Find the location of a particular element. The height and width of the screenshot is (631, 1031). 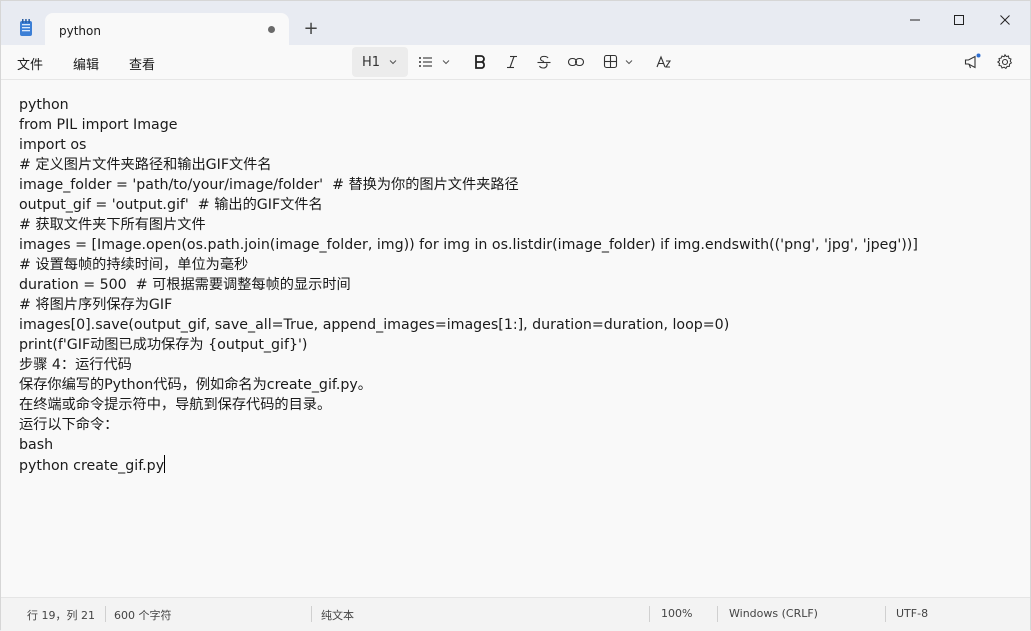

editor-line: python create_gif.py is located at coordinates (468, 465).